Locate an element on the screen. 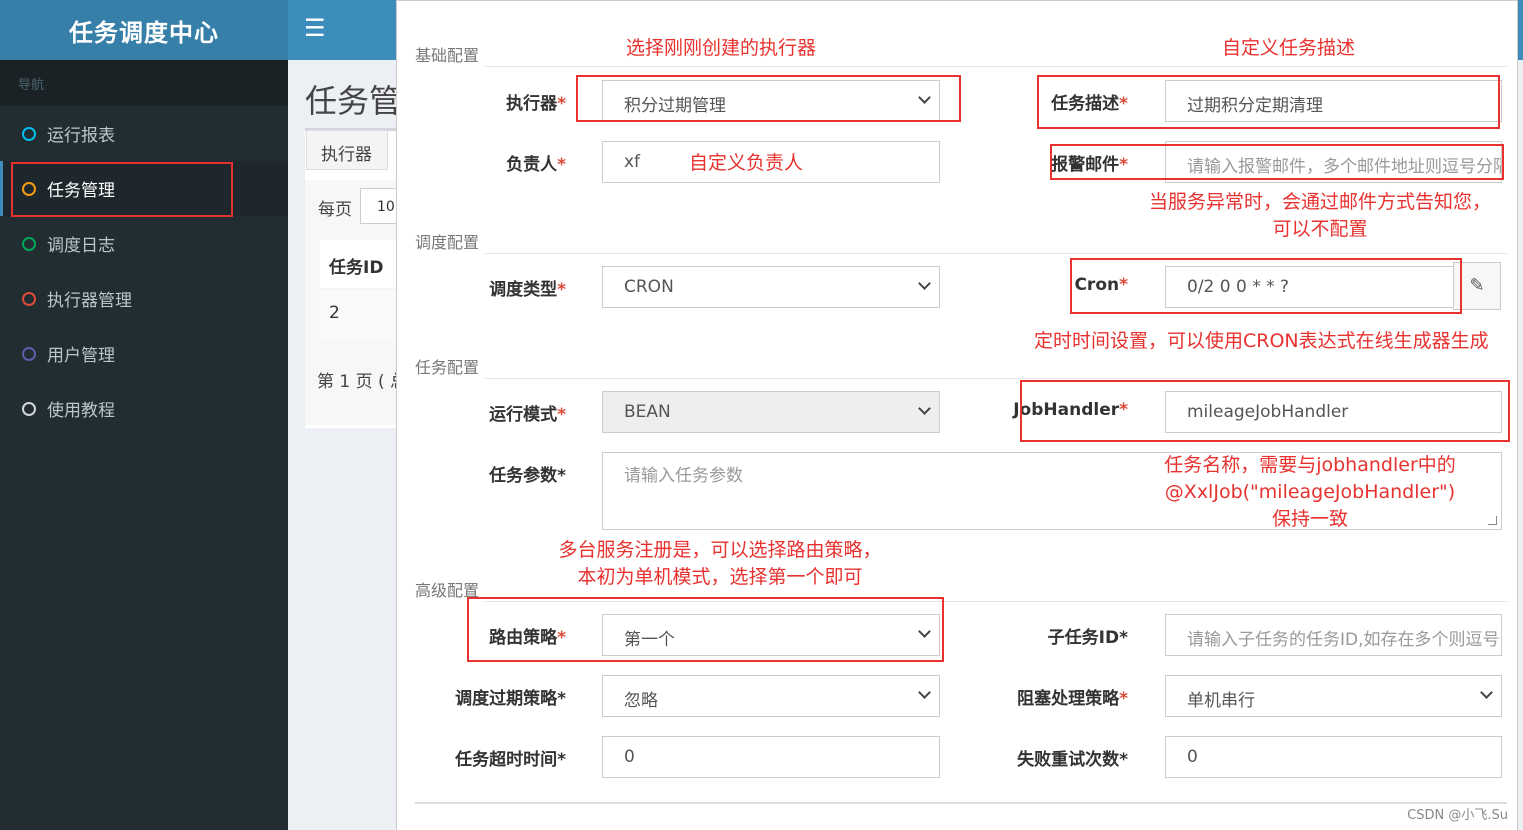  schedule-type-label: 调度类型* is located at coordinates (527, 290).